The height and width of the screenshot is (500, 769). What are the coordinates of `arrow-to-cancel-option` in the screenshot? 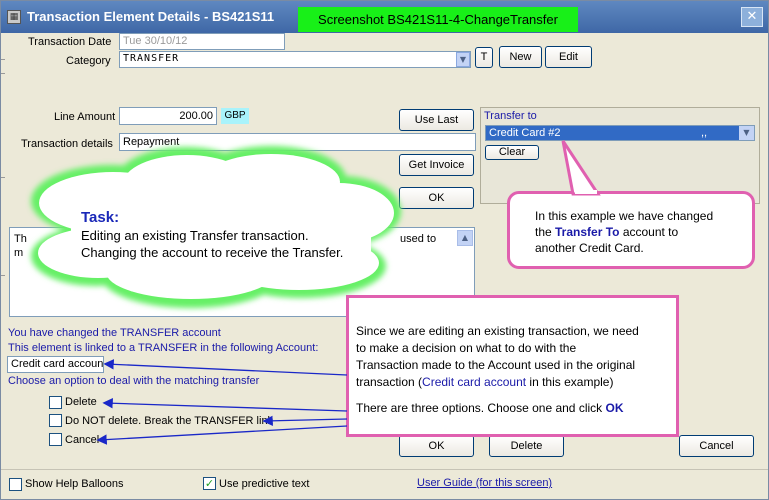 It's located at (222, 435).